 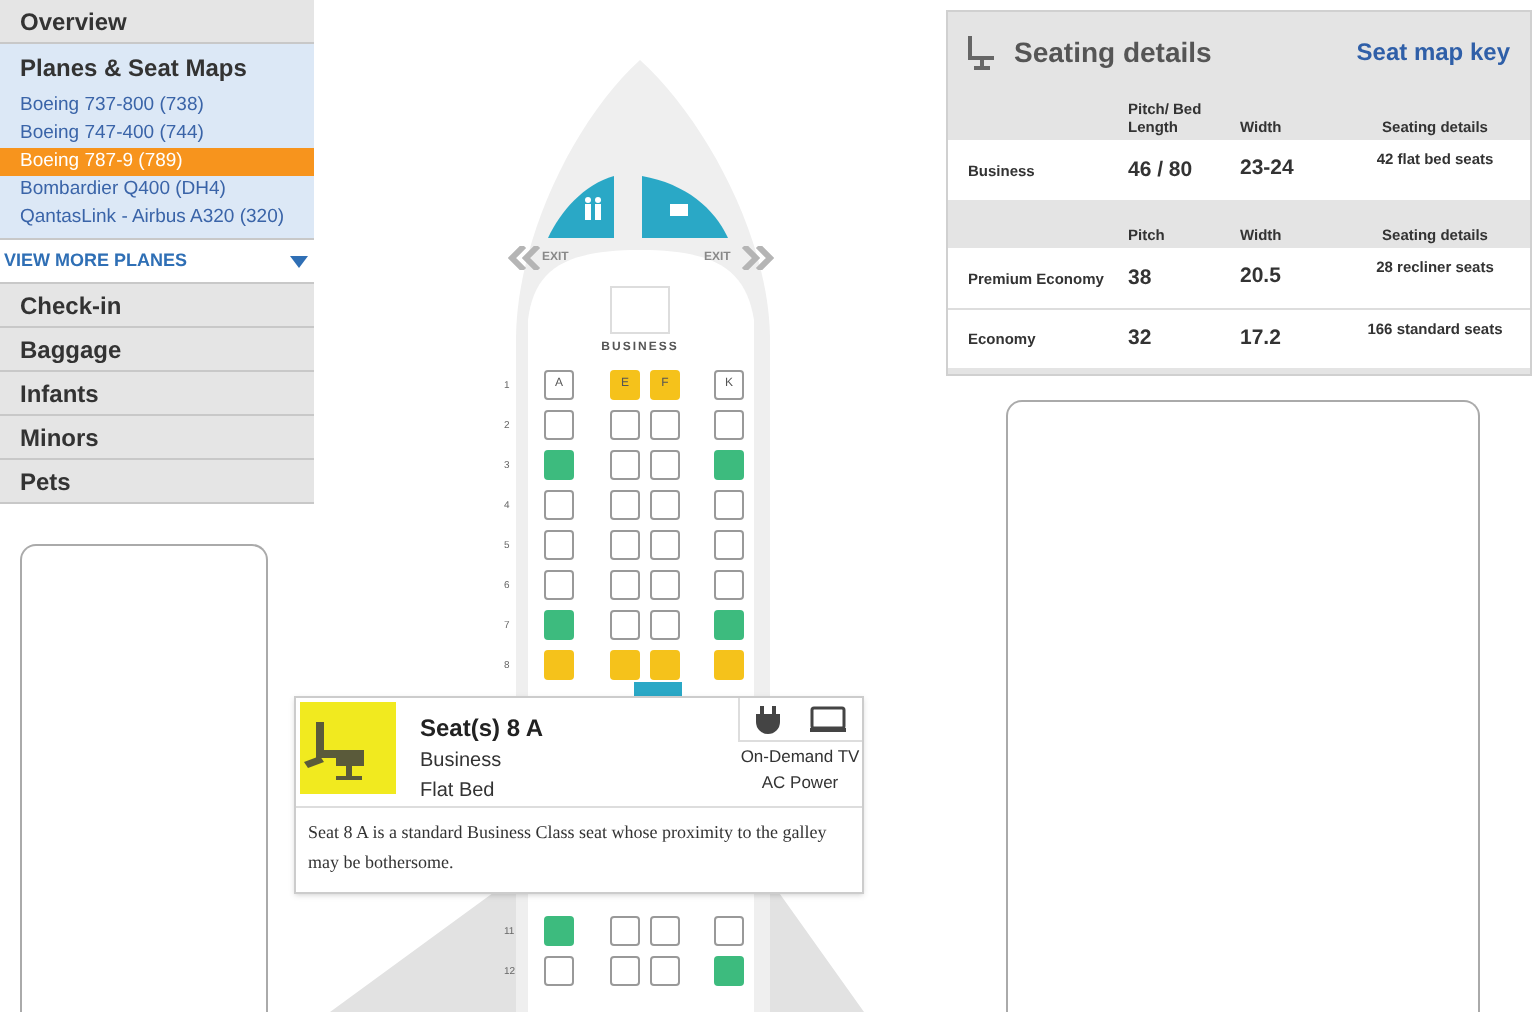 What do you see at coordinates (157, 306) in the screenshot?
I see `sidebar-item: Check-in` at bounding box center [157, 306].